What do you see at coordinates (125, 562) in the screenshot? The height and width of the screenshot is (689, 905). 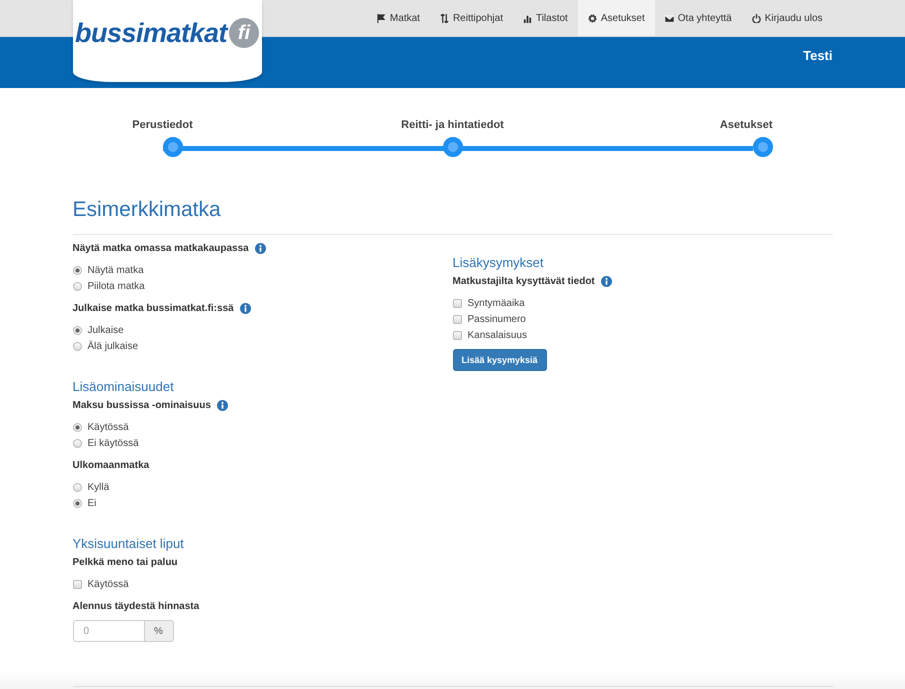 I see `field-label: Pelkkä meno tai paluu` at bounding box center [125, 562].